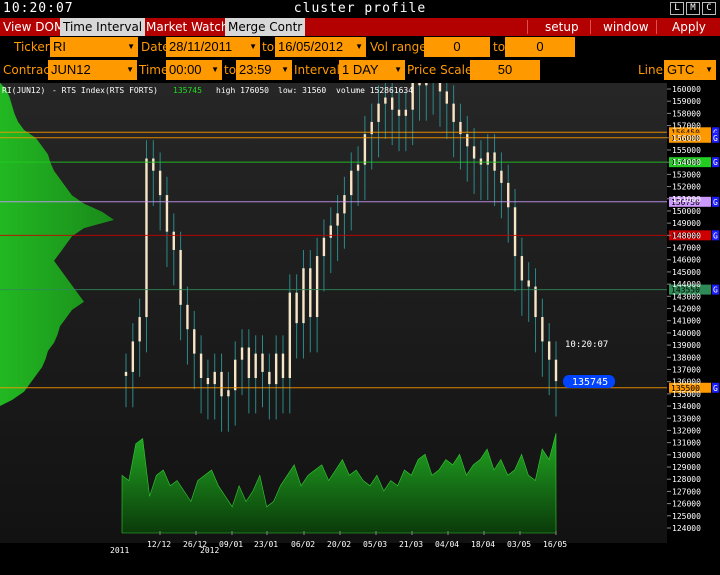  Describe the element at coordinates (686, 467) in the screenshot. I see `y-tick-label: 129000` at that location.